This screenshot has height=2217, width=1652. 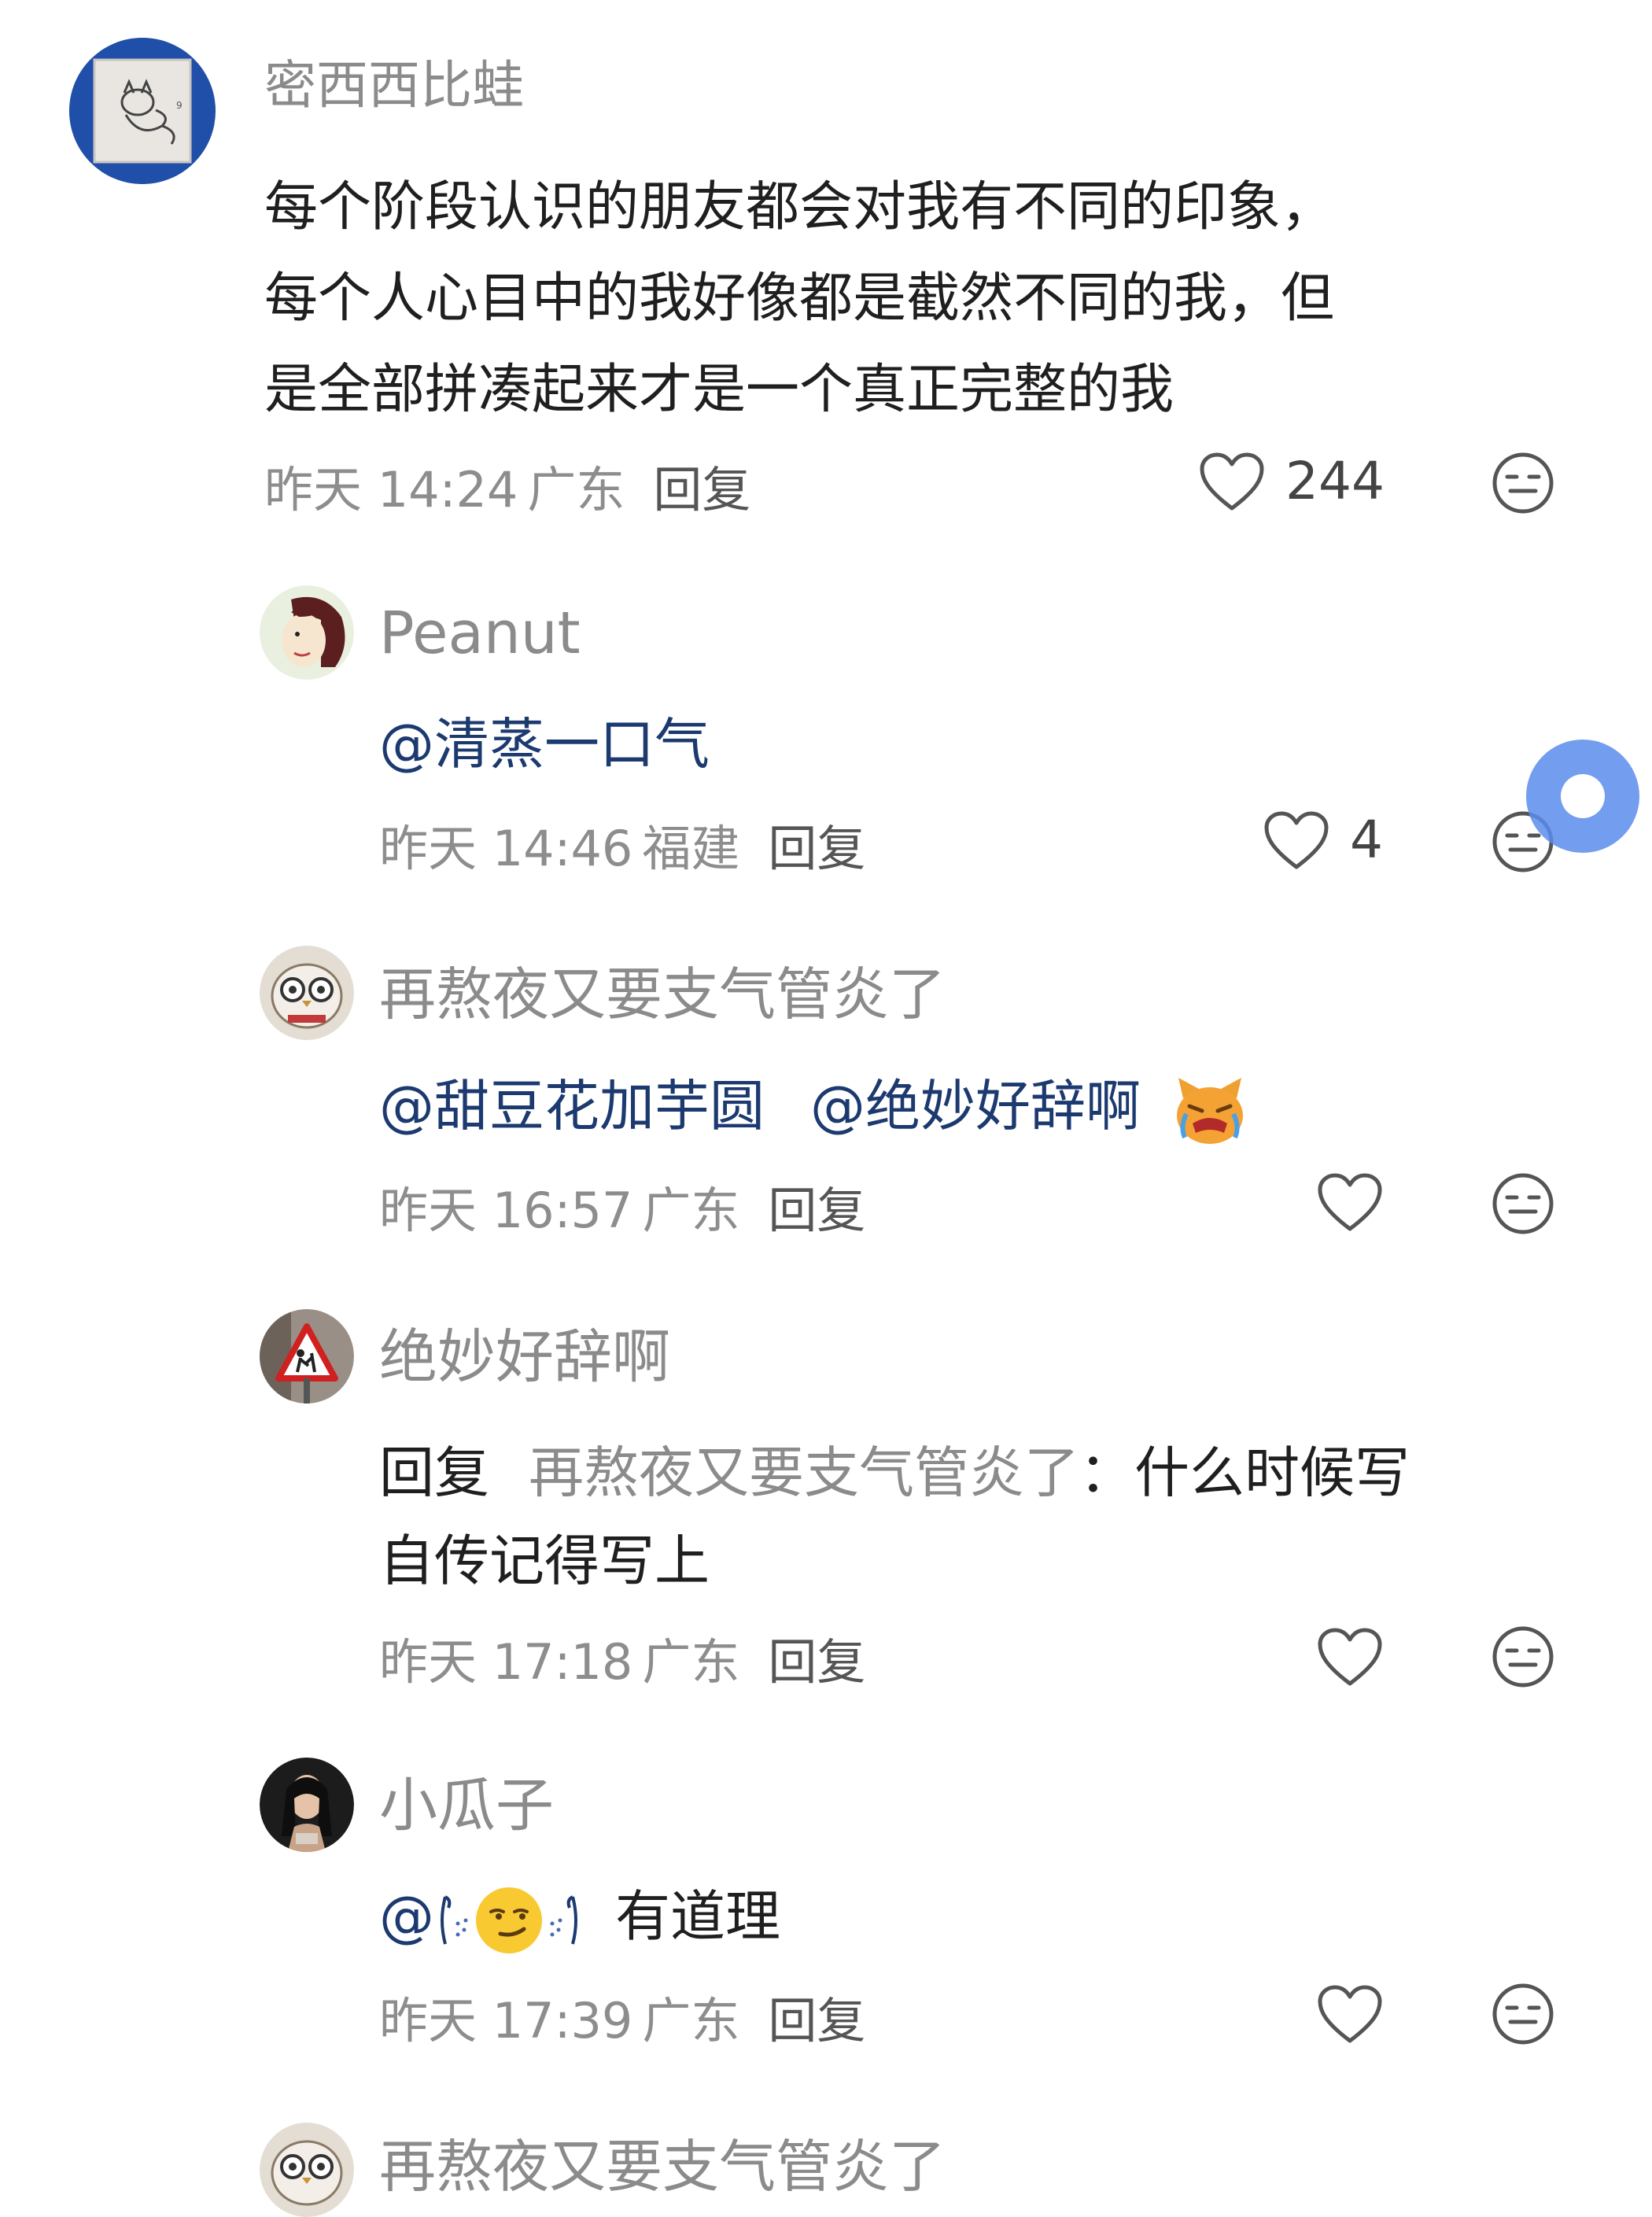 I want to click on timestamp: 昨天 16:57, so click(x=506, y=1210).